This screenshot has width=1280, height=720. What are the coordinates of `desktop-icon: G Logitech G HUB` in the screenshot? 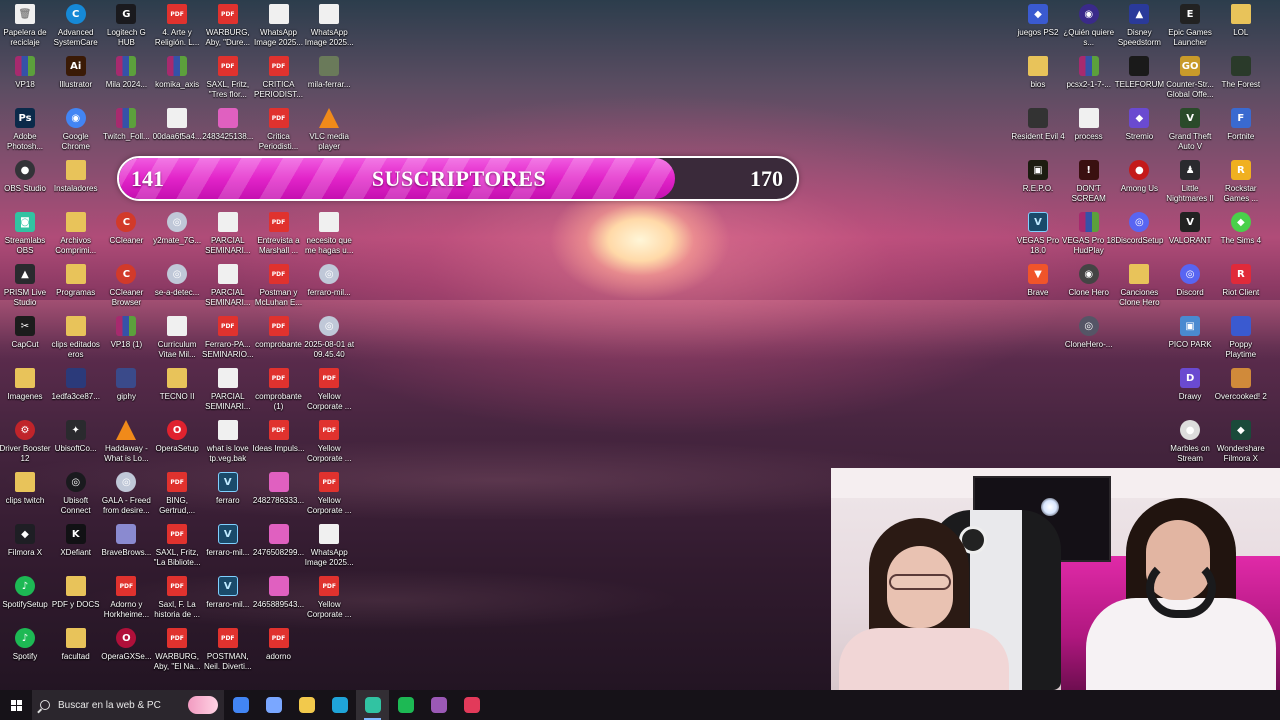 It's located at (126, 29).